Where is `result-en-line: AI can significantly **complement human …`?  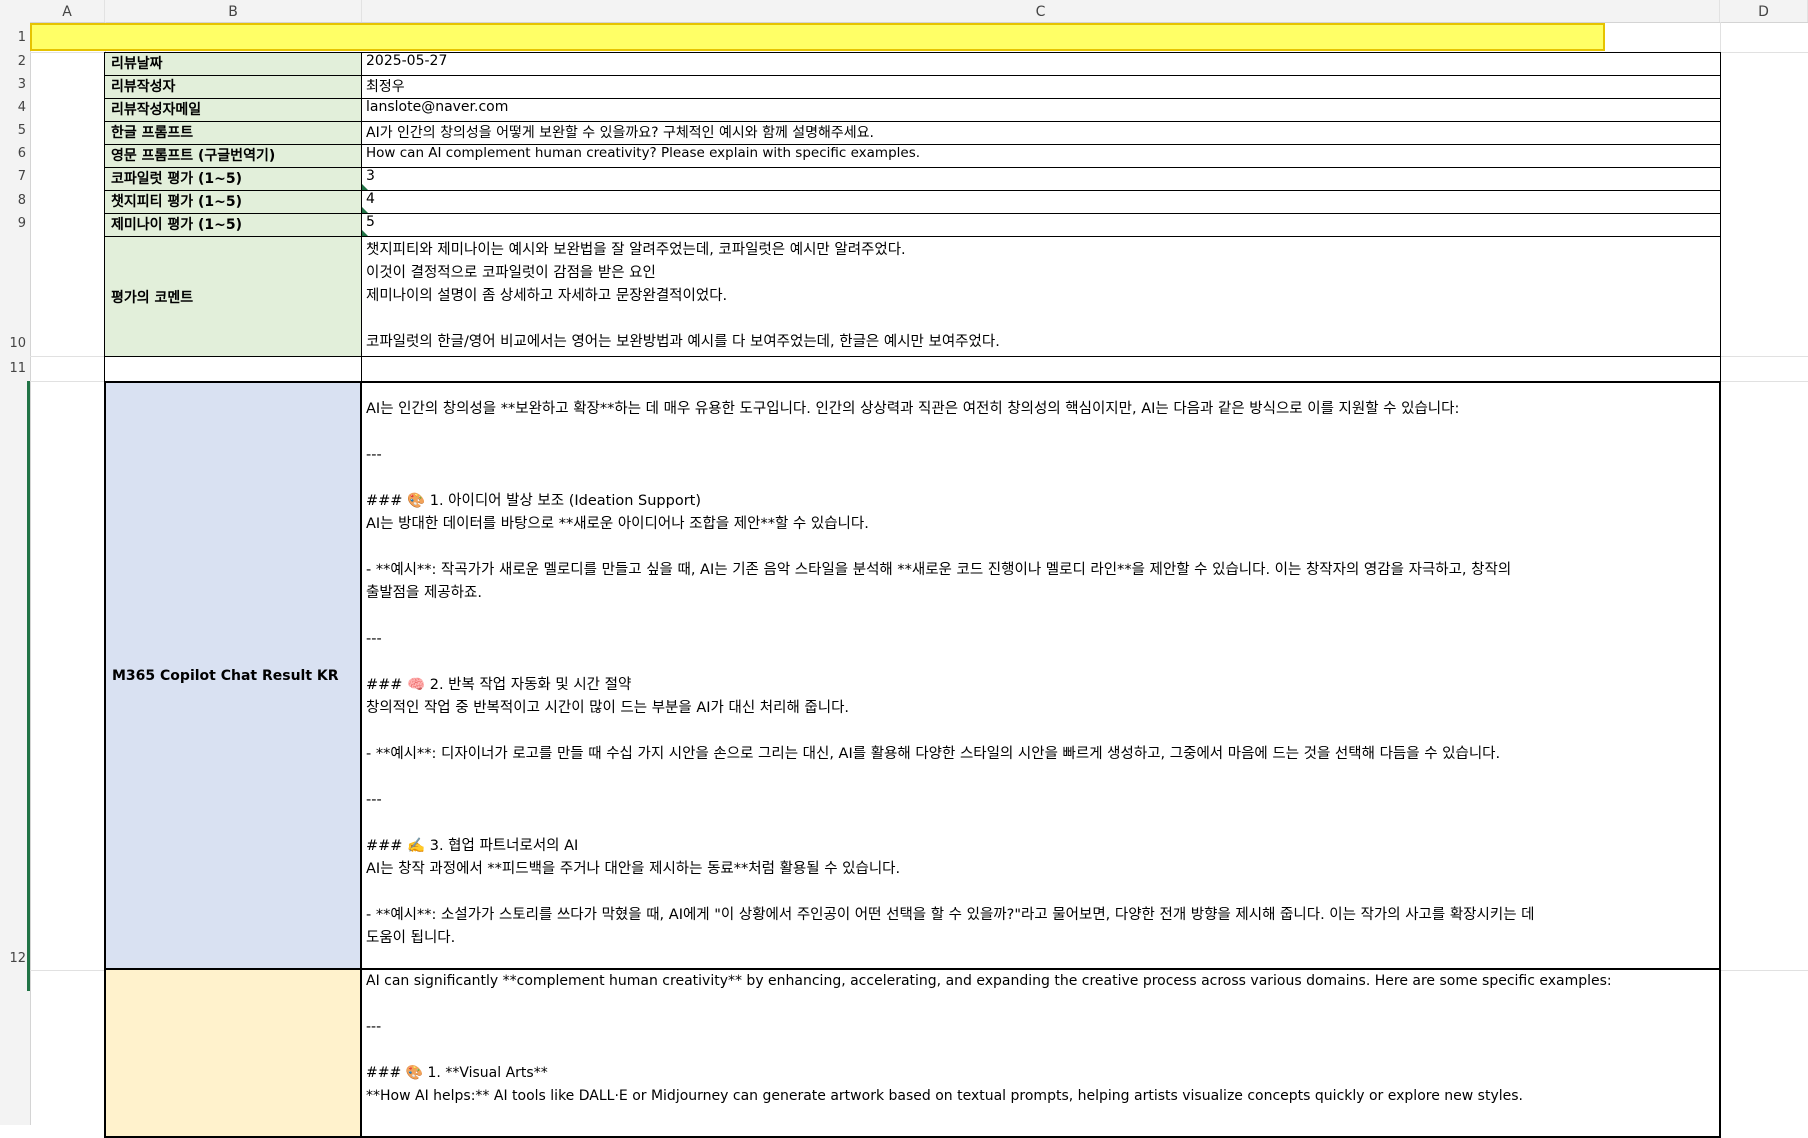 result-en-line: AI can significantly **complement human … is located at coordinates (989, 981).